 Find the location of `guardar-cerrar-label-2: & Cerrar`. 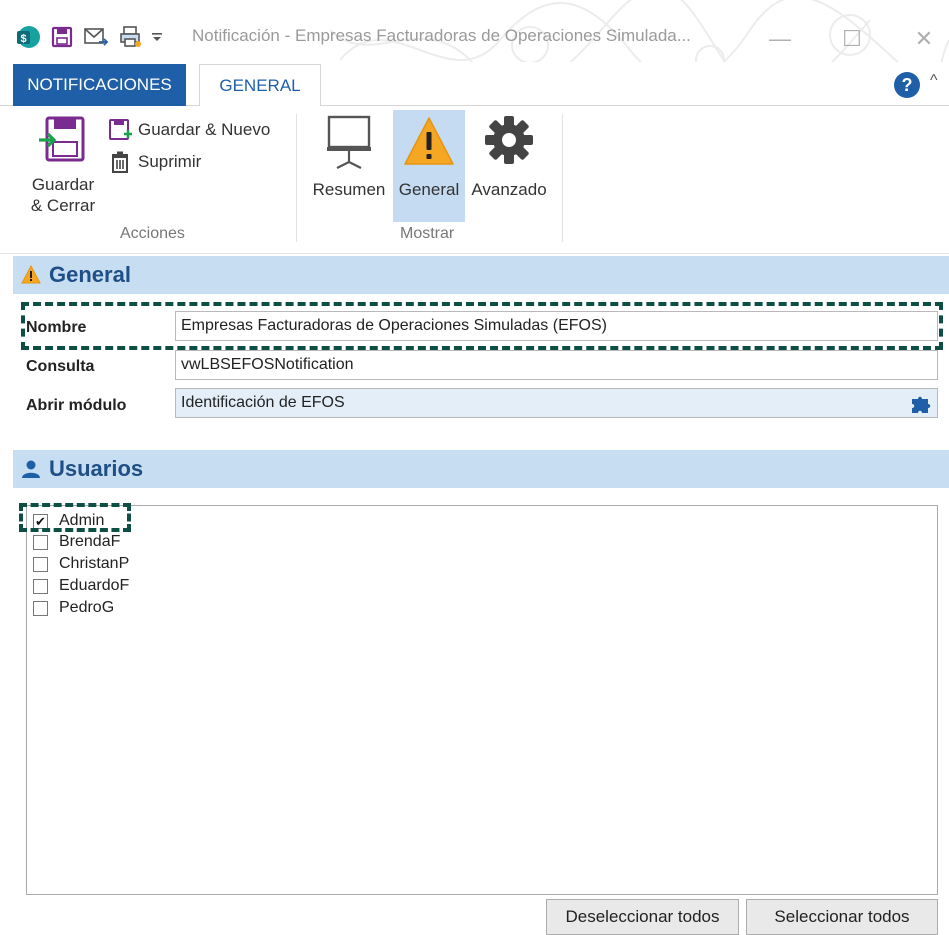

guardar-cerrar-label-2: & Cerrar is located at coordinates (63, 205).